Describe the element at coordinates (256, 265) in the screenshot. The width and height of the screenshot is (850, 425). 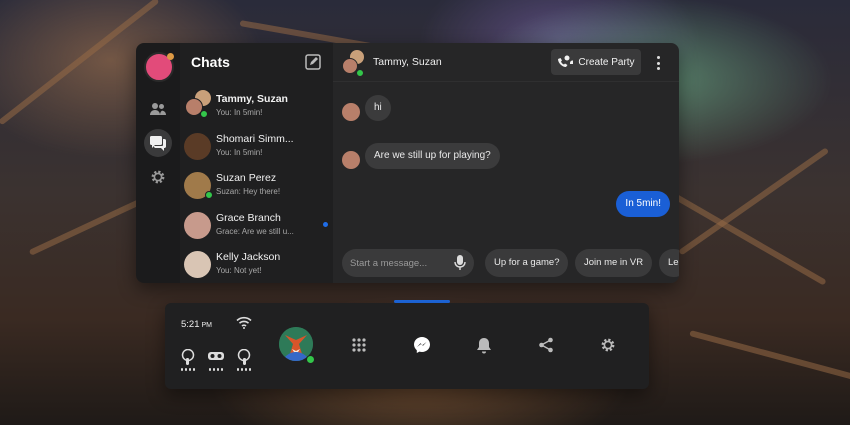
I see `chat-item-kelly-jackson: Kelly Jackson You: Not yet!` at that location.